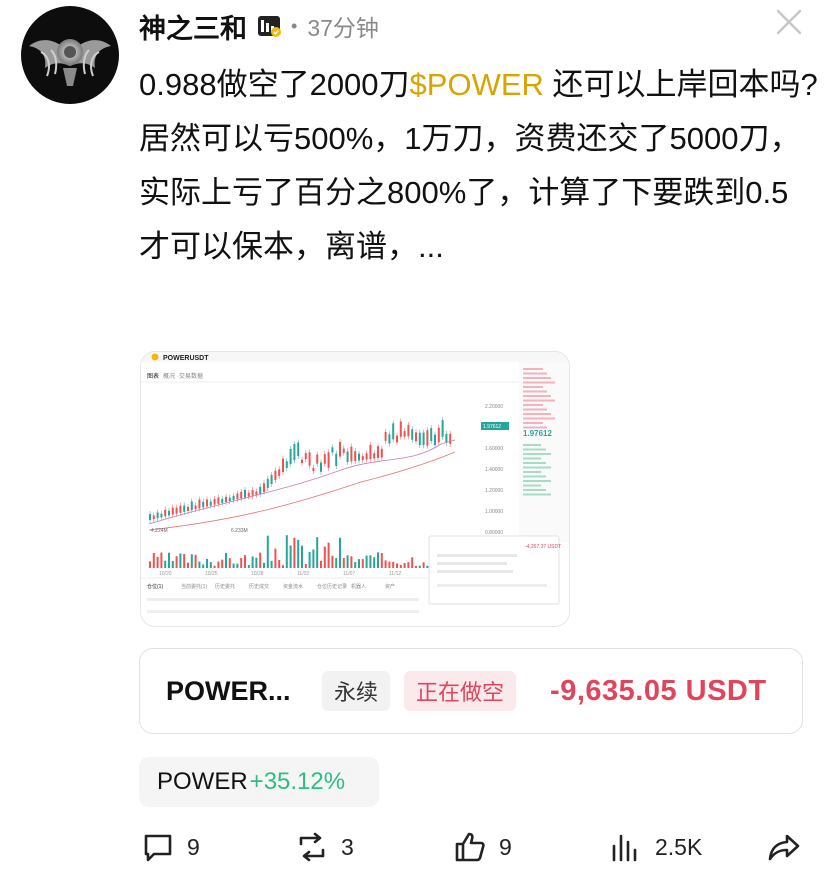 This screenshot has height=887, width=829. I want to click on price-axis-label: 1.20000, so click(494, 491).